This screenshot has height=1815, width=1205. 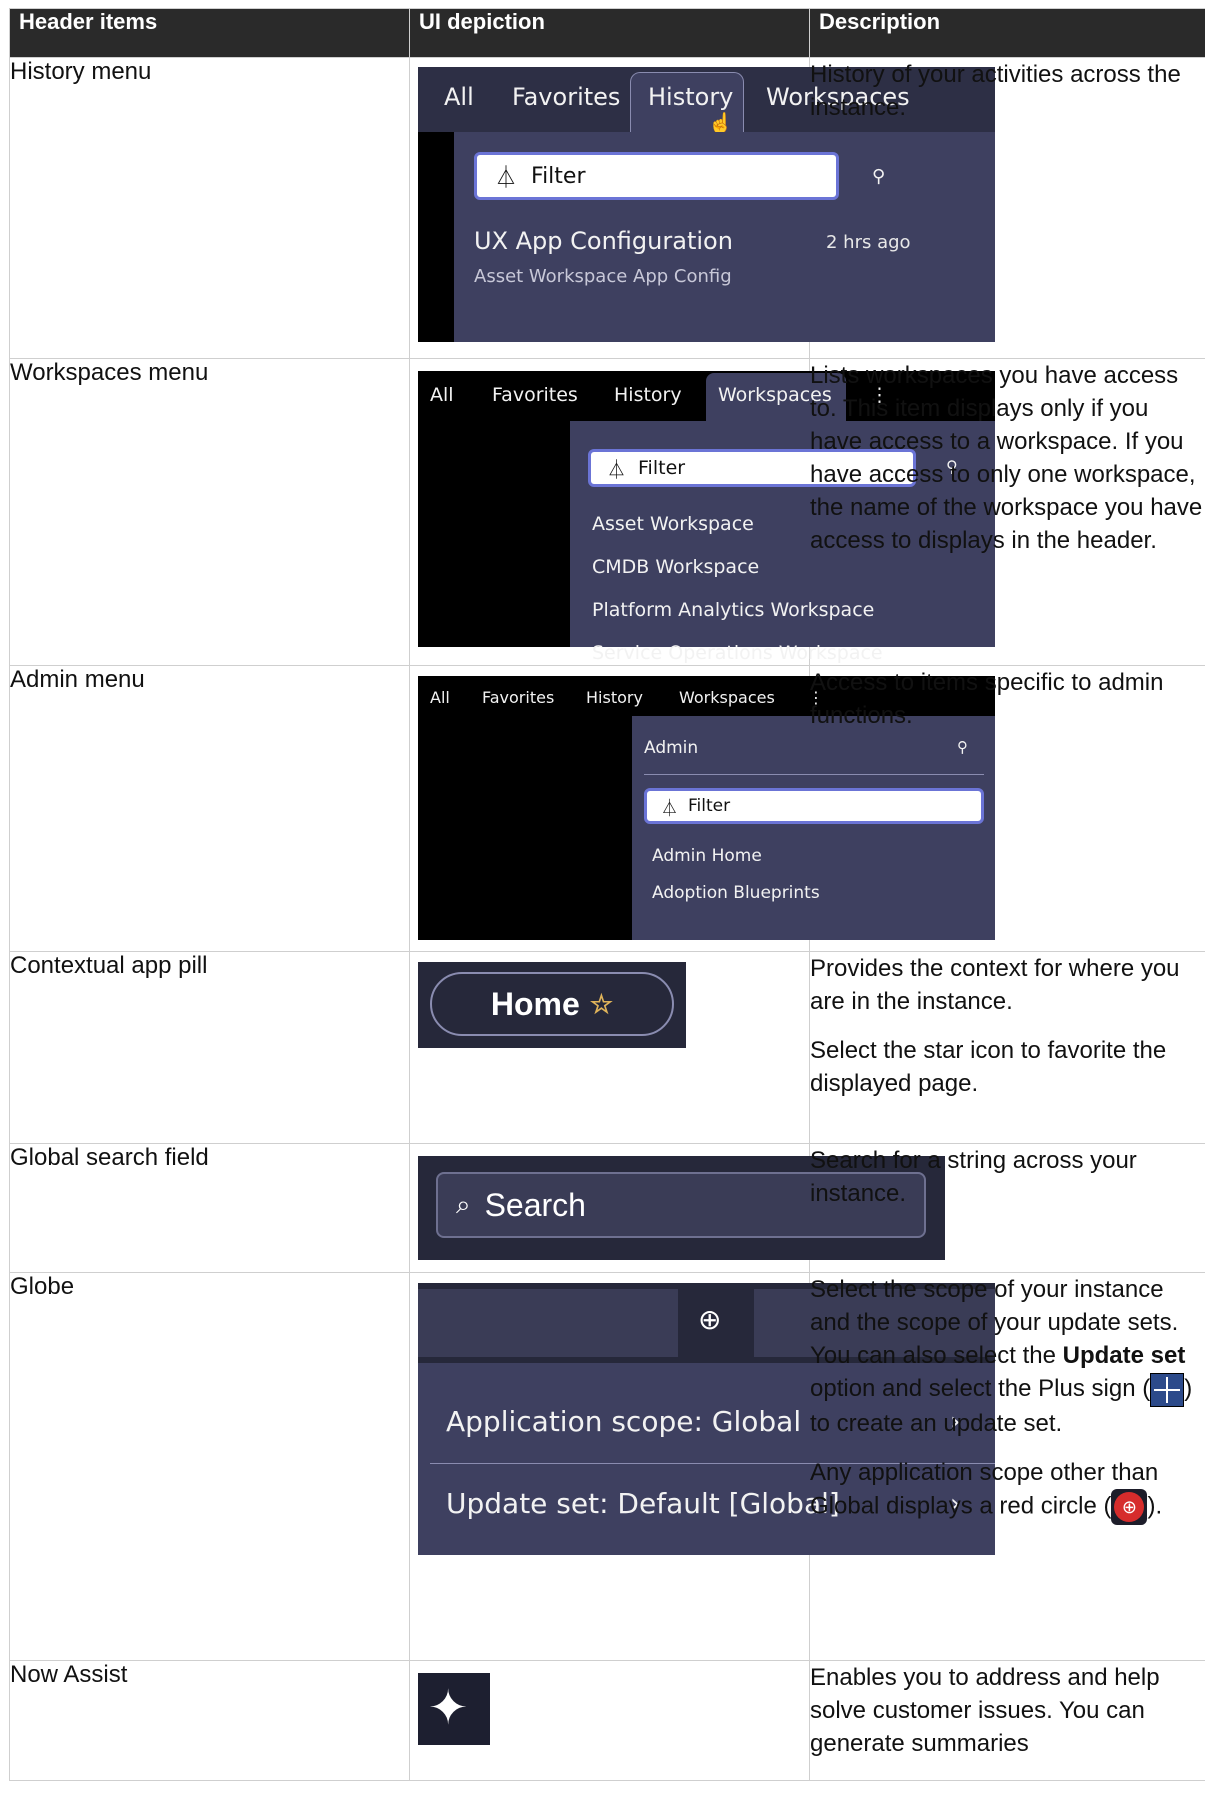 What do you see at coordinates (603, 241) in the screenshot?
I see `history-item-title: UX App Configuration` at bounding box center [603, 241].